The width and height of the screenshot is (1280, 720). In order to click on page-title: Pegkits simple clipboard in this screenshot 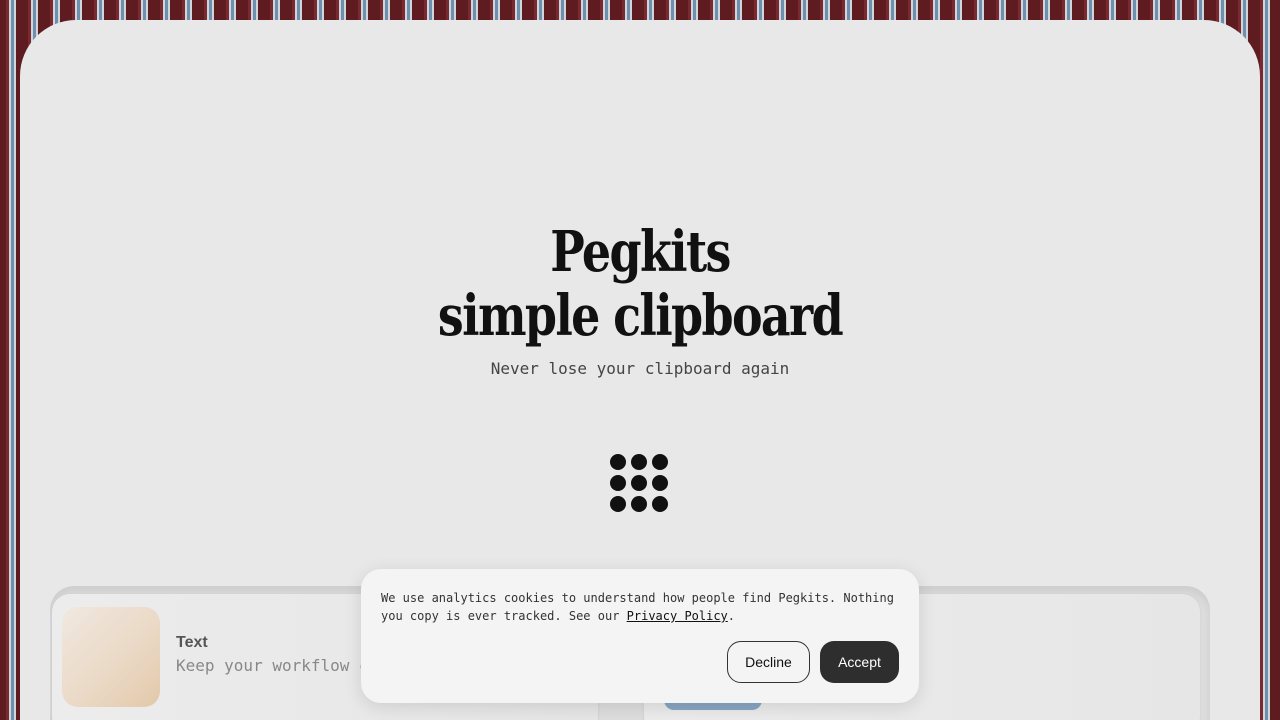, I will do `click(640, 284)`.